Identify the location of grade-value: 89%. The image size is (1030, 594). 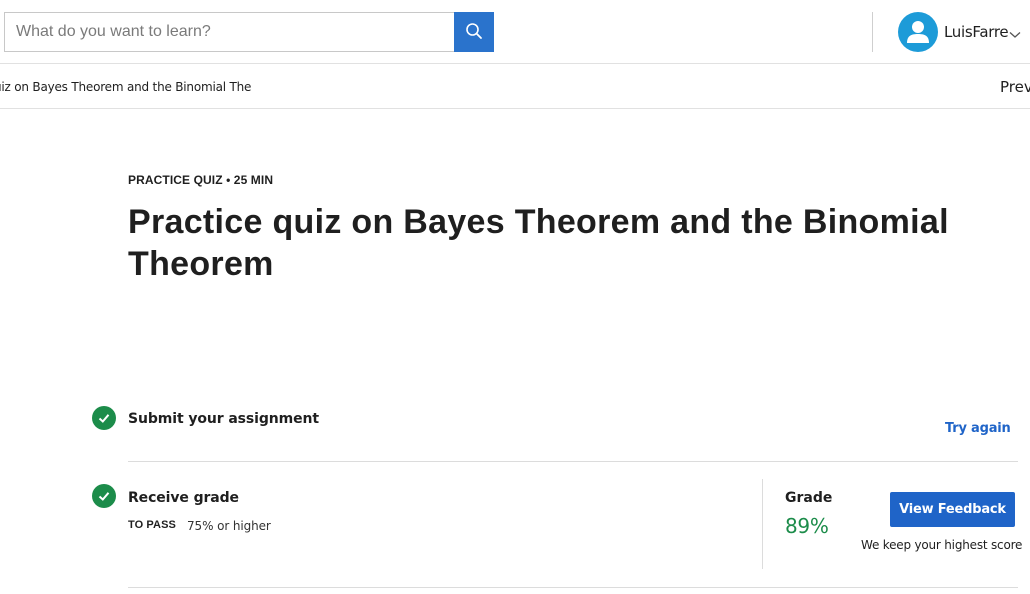
(807, 526).